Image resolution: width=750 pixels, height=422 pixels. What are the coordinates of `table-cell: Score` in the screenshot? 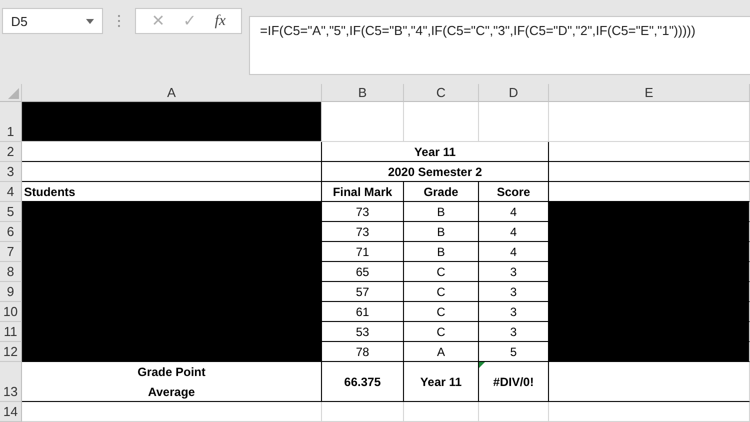 It's located at (514, 192).